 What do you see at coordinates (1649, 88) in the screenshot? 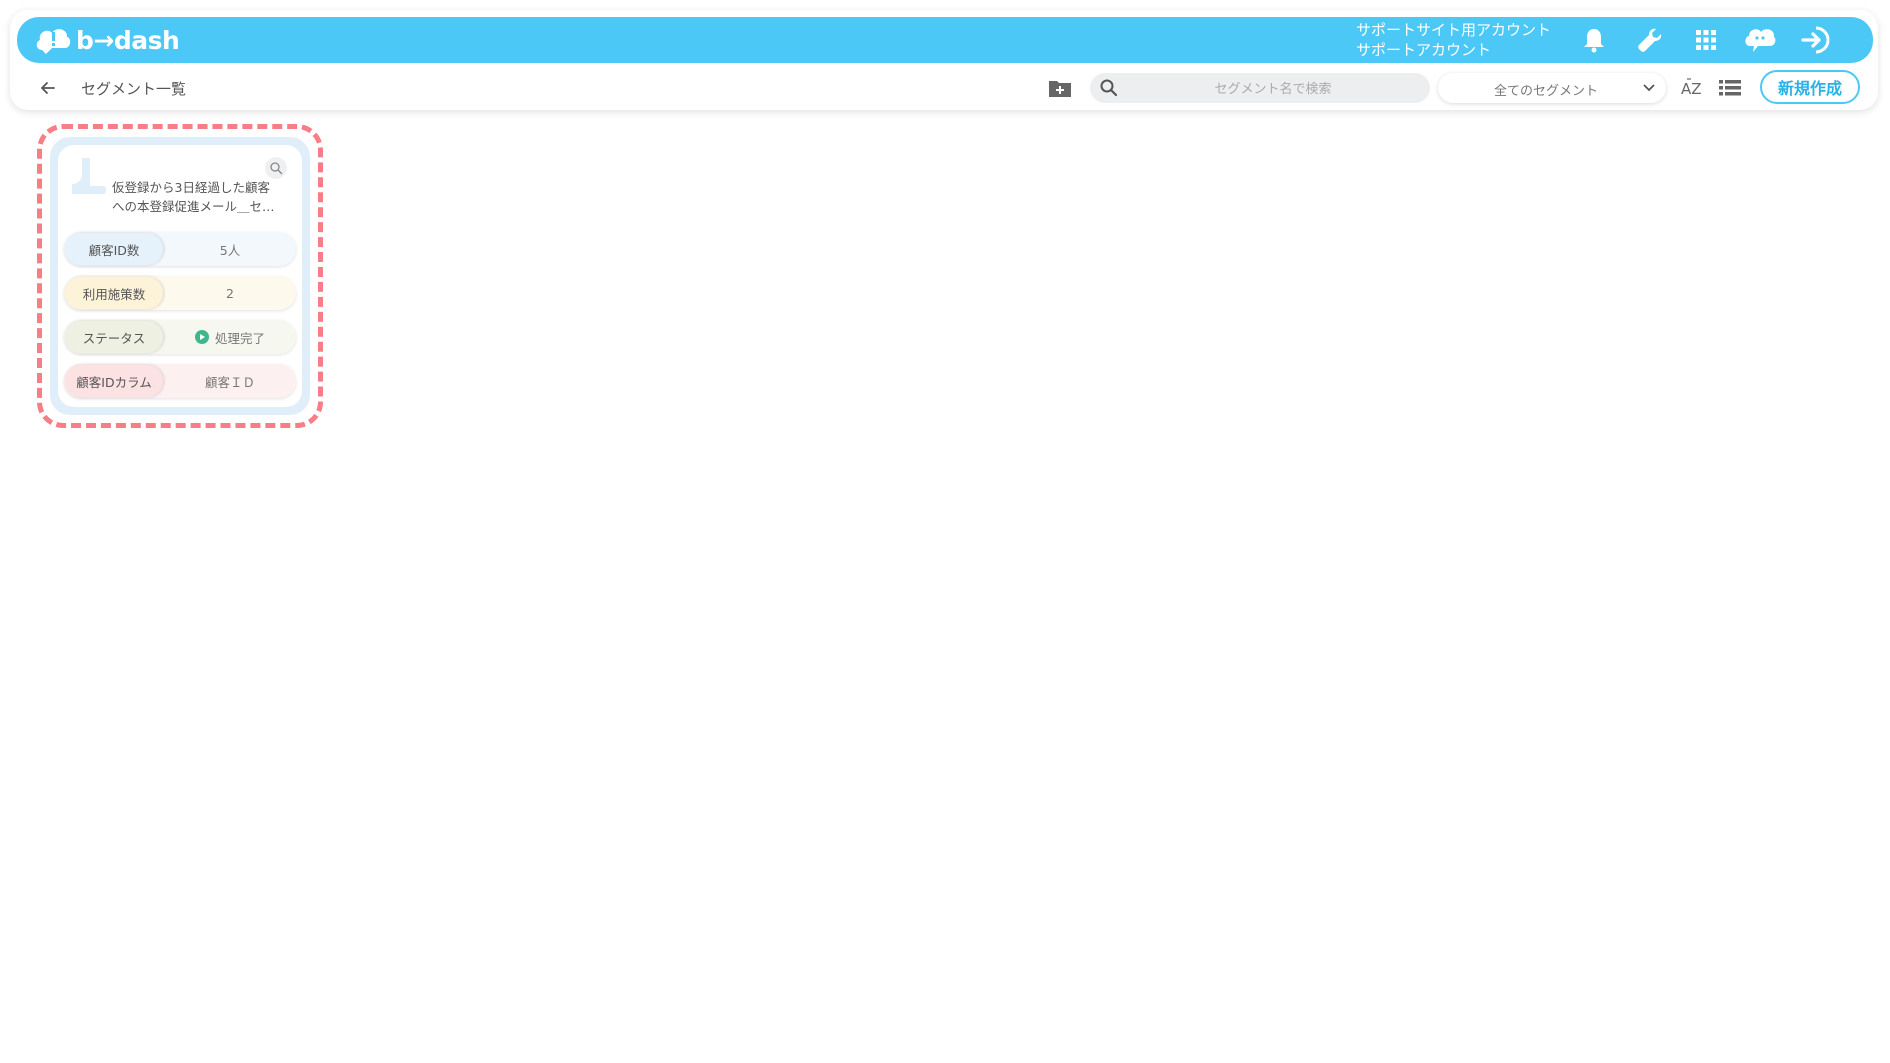
I see `chevron-down-icon` at bounding box center [1649, 88].